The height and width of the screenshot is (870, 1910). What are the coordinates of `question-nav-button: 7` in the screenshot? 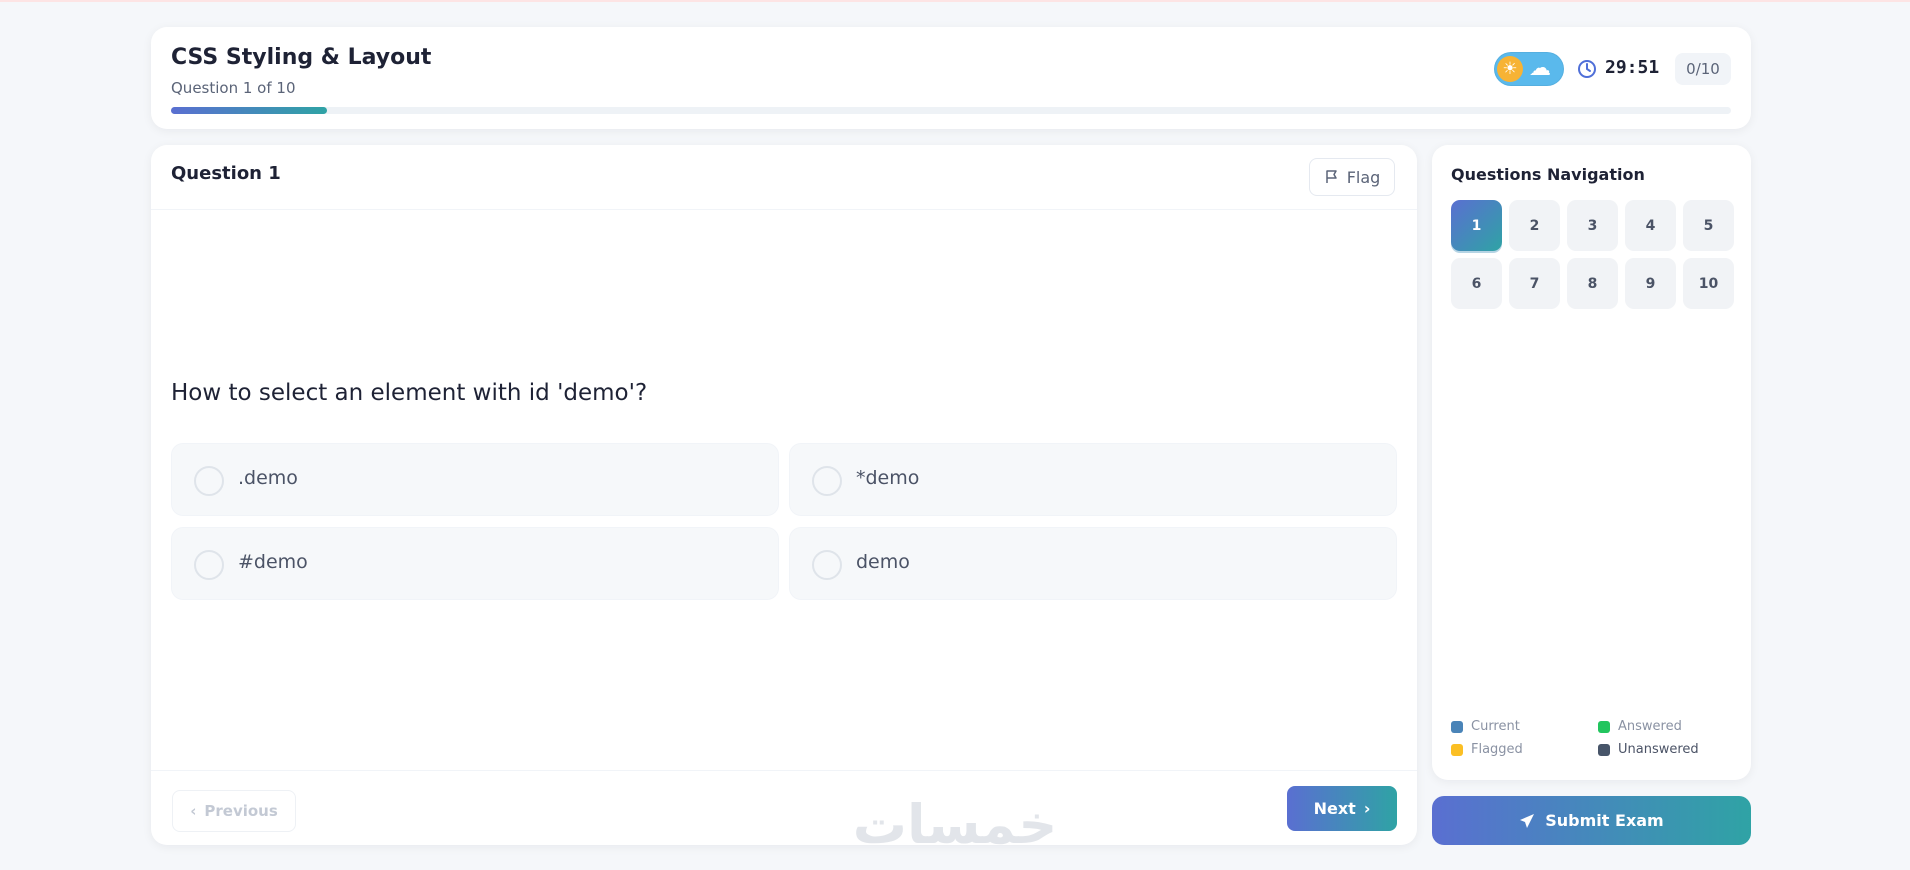 It's located at (1534, 283).